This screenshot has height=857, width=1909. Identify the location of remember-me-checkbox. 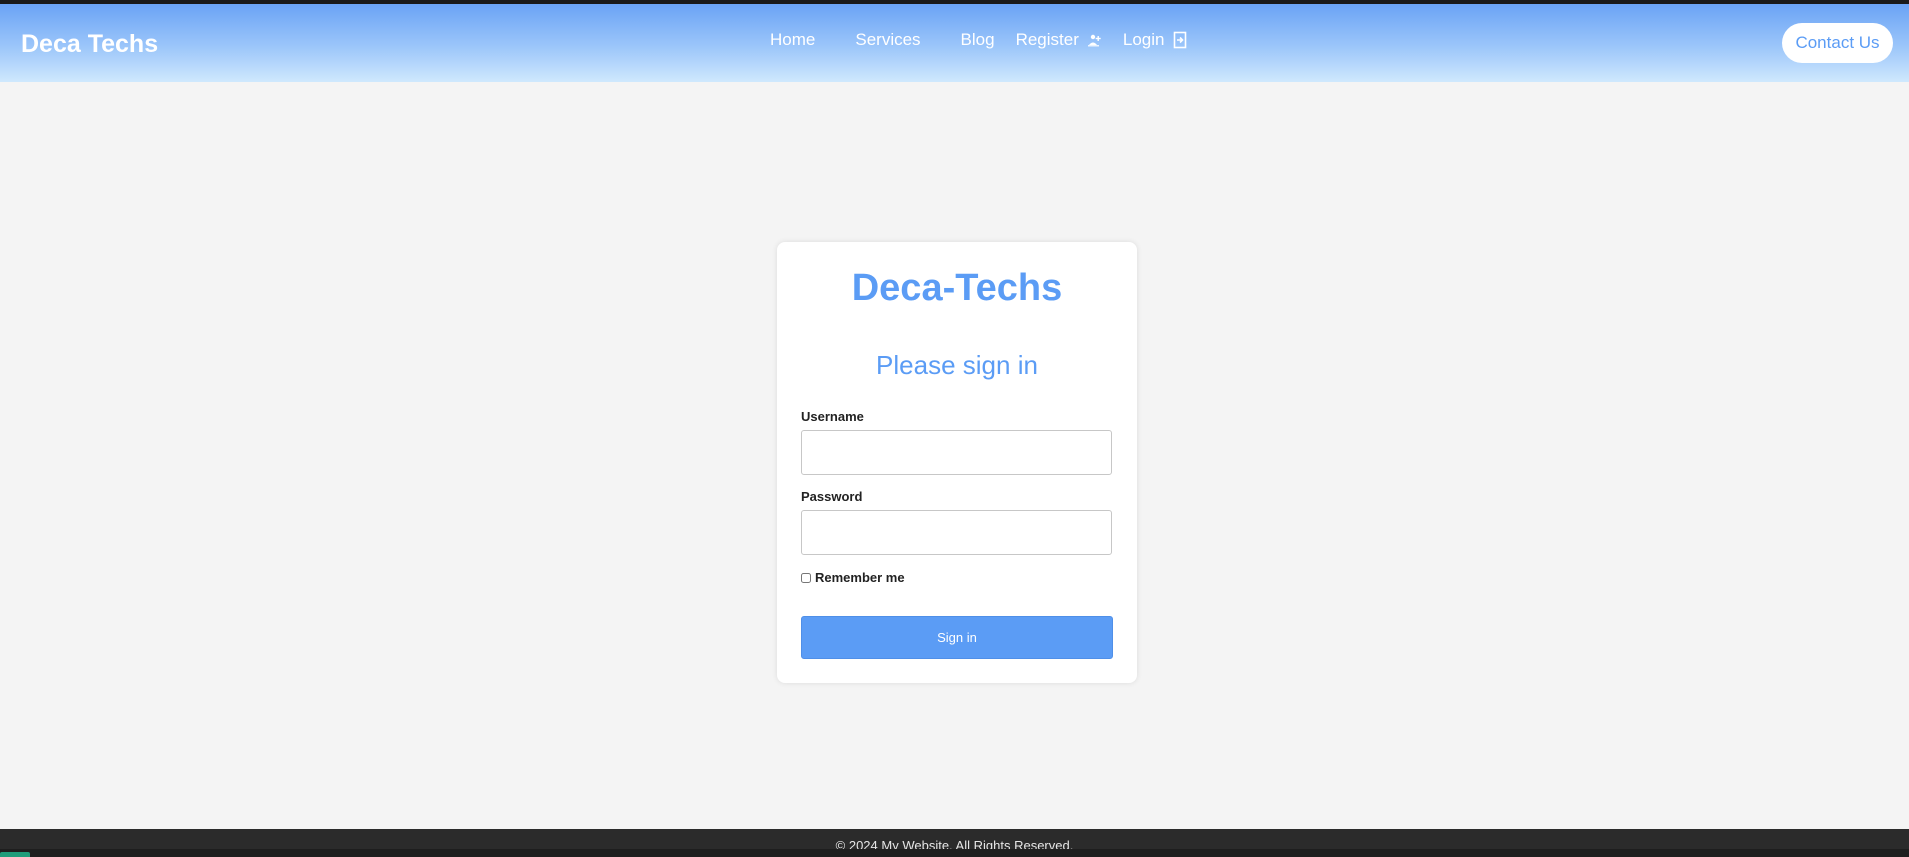
(806, 577).